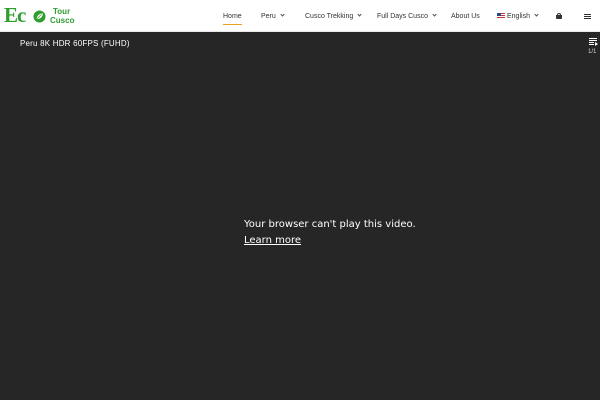 This screenshot has width=600, height=400. What do you see at coordinates (592, 52) in the screenshot?
I see `playlist-count: 1/1` at bounding box center [592, 52].